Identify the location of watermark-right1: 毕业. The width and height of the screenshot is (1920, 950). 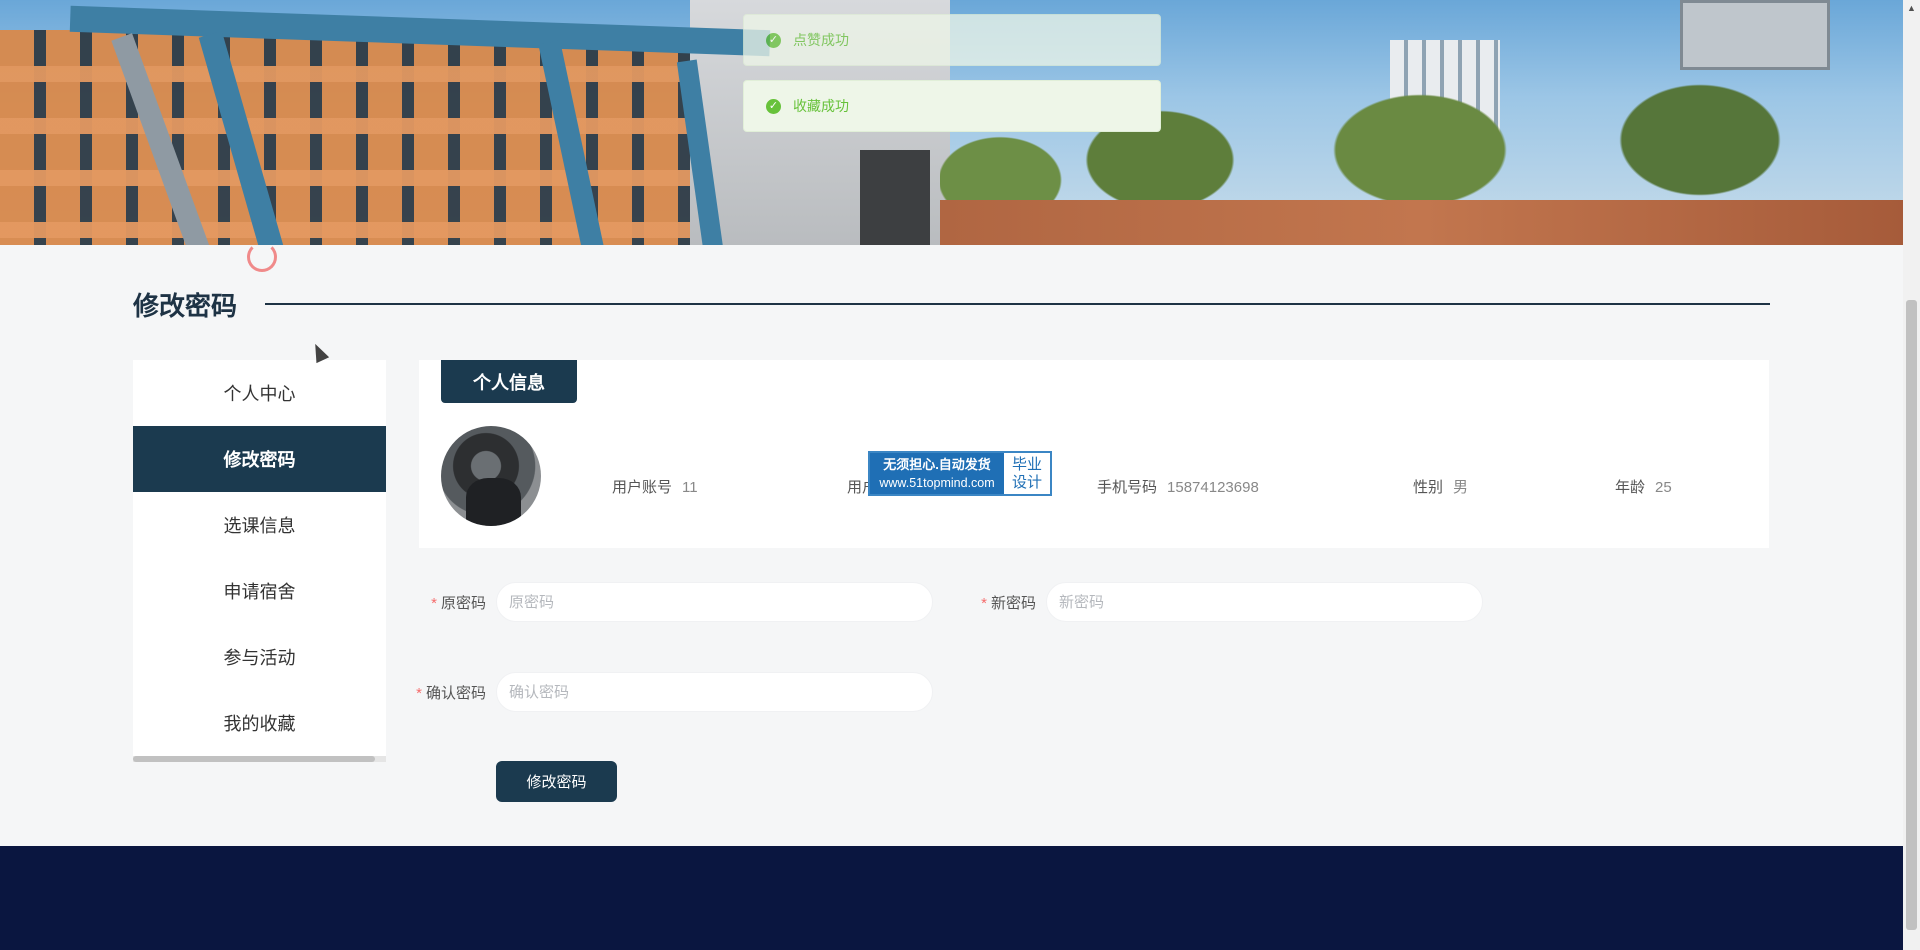
(1026, 464).